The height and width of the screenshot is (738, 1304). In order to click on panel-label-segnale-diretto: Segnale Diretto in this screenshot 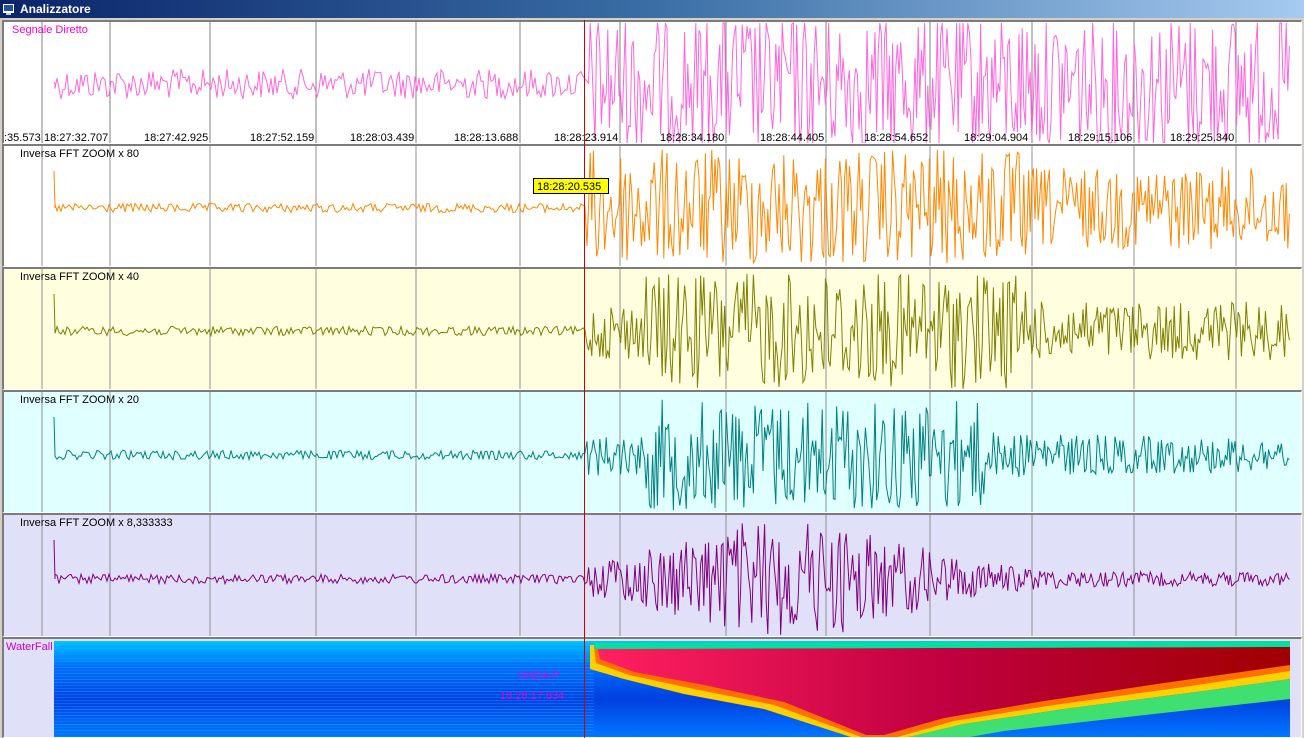, I will do `click(50, 30)`.